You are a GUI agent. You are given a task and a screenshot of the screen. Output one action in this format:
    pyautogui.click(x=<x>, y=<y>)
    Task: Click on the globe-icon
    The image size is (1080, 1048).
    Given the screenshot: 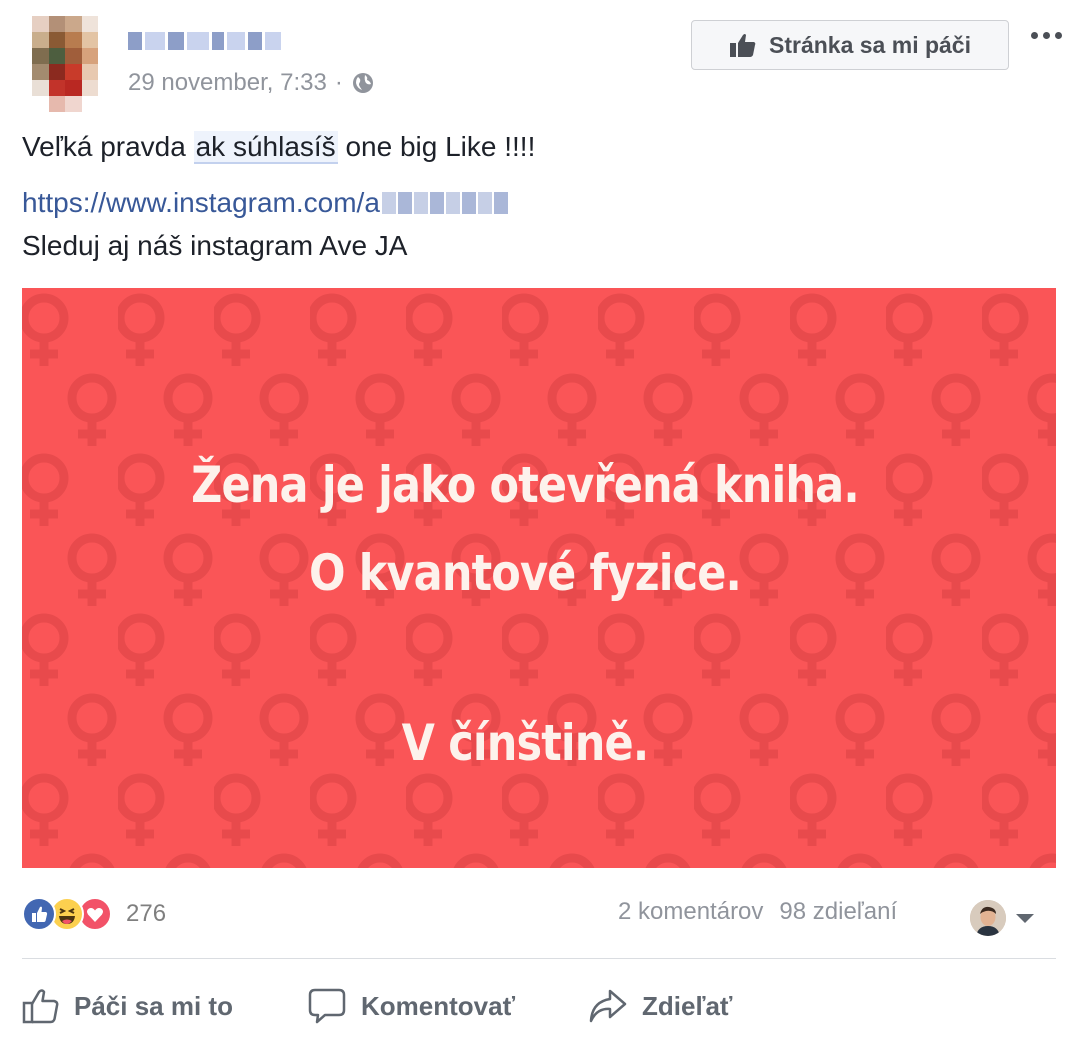 What is the action you would take?
    pyautogui.click(x=362, y=83)
    